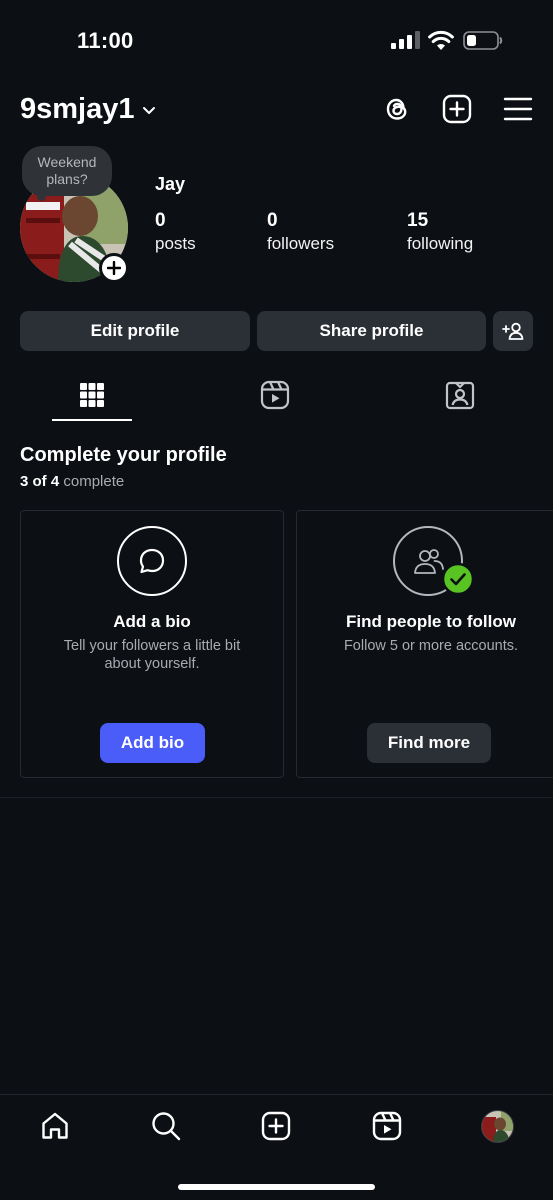 This screenshot has width=553, height=1200. Describe the element at coordinates (272, 220) in the screenshot. I see `stat-followers-value: 0` at that location.